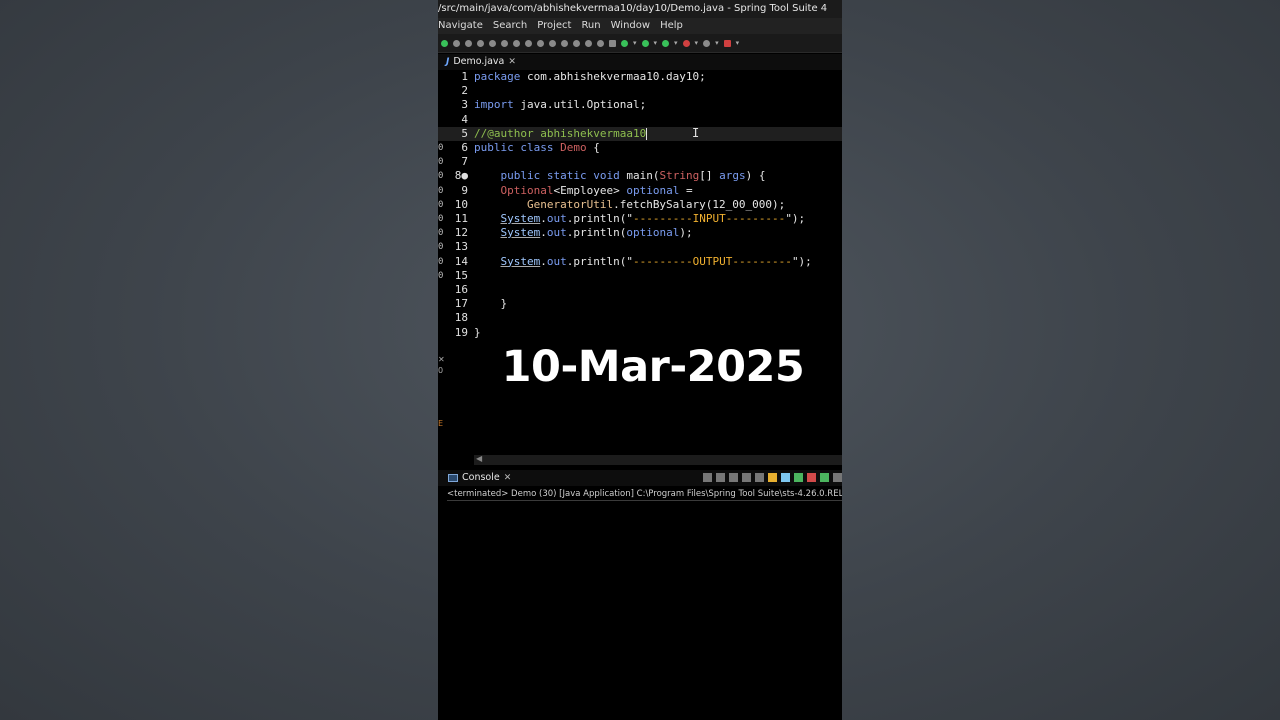 The width and height of the screenshot is (1280, 720). Describe the element at coordinates (453, 478) in the screenshot. I see `console-icon` at that location.